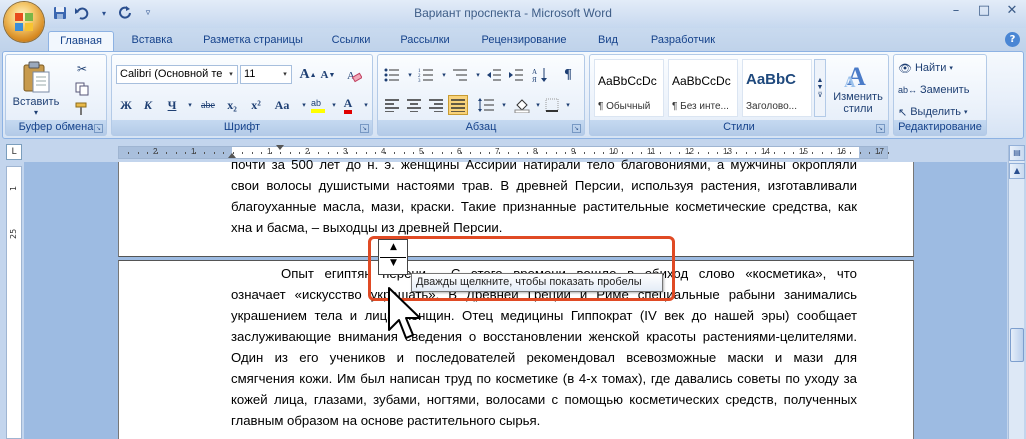  Describe the element at coordinates (232, 105) in the screenshot. I see `subscript-button: x₂` at that location.